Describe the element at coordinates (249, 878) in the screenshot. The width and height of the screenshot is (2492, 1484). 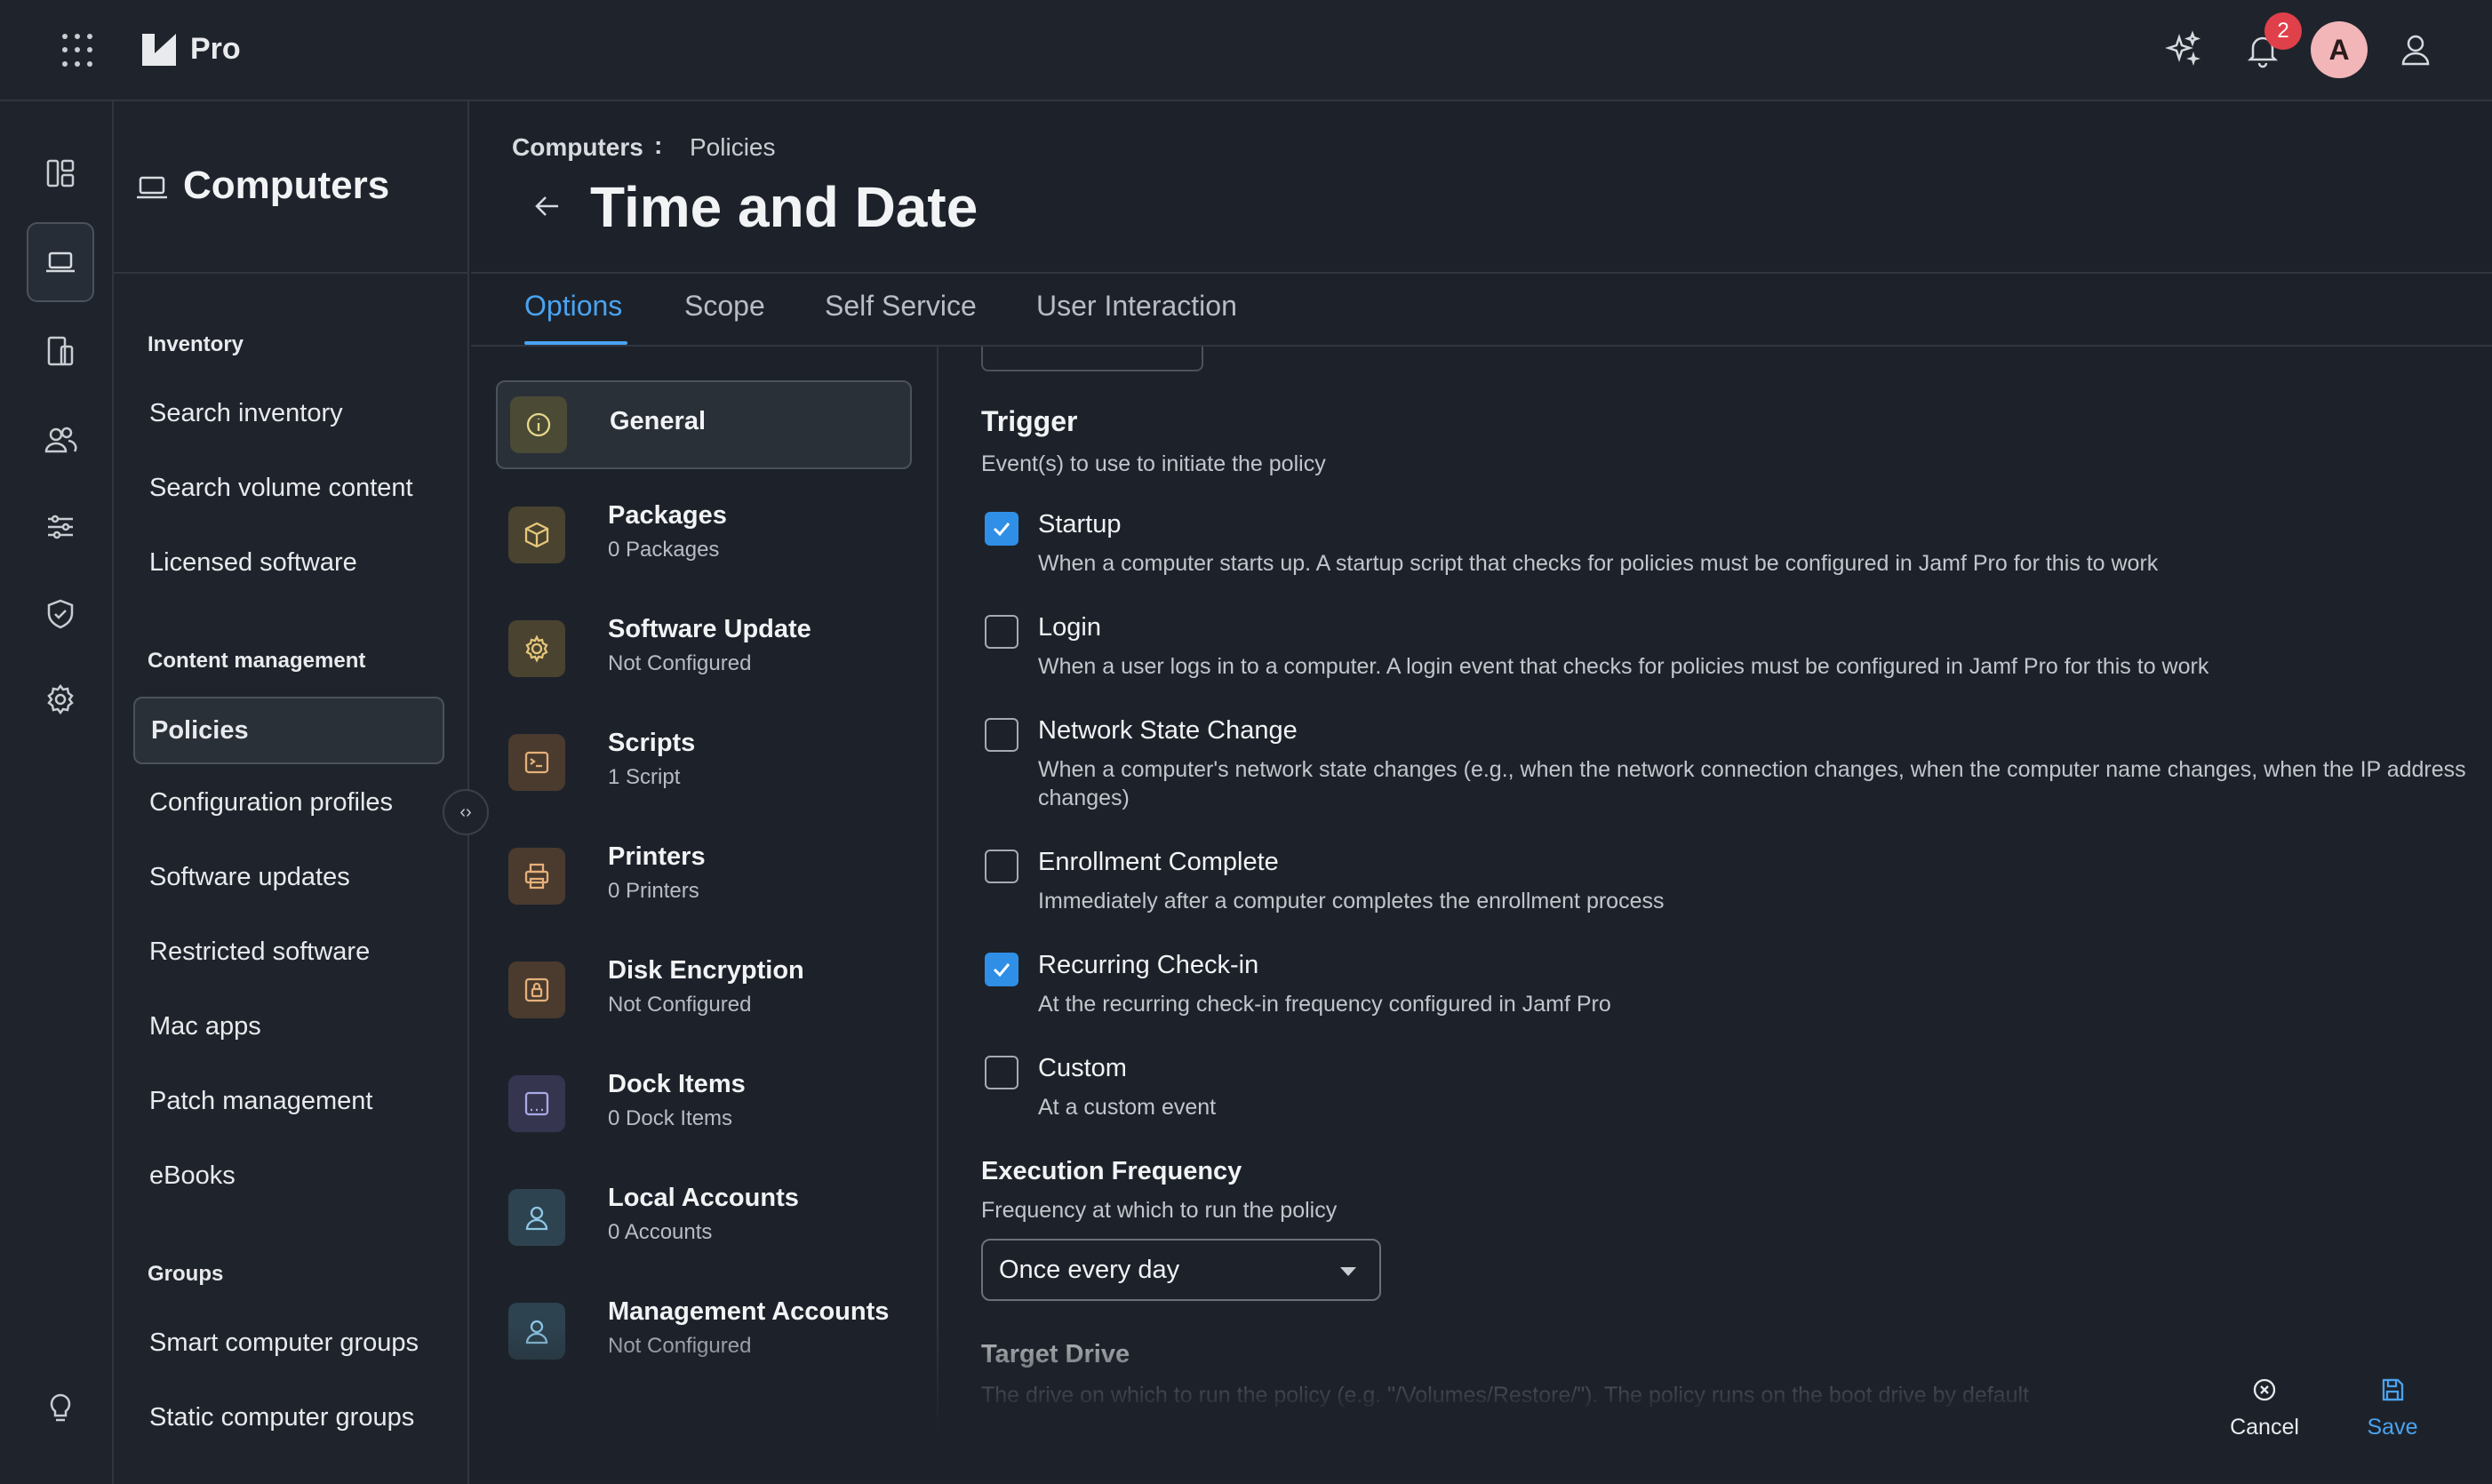
I see `nav-item-software-updates: Software updates` at that location.